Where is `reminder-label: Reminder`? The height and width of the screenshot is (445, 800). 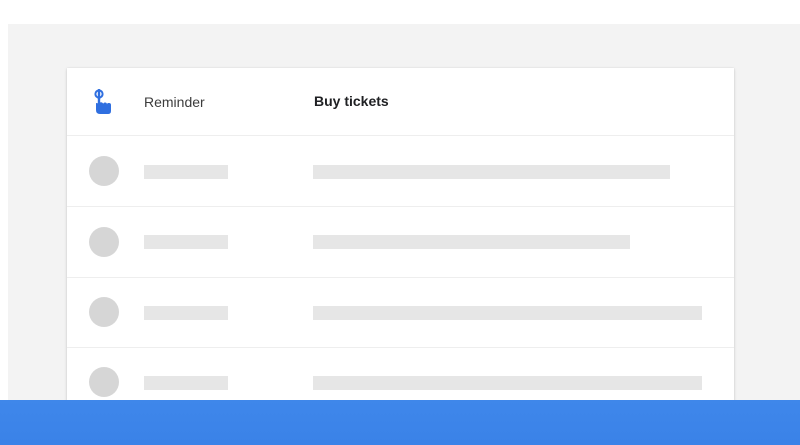 reminder-label: Reminder is located at coordinates (174, 102).